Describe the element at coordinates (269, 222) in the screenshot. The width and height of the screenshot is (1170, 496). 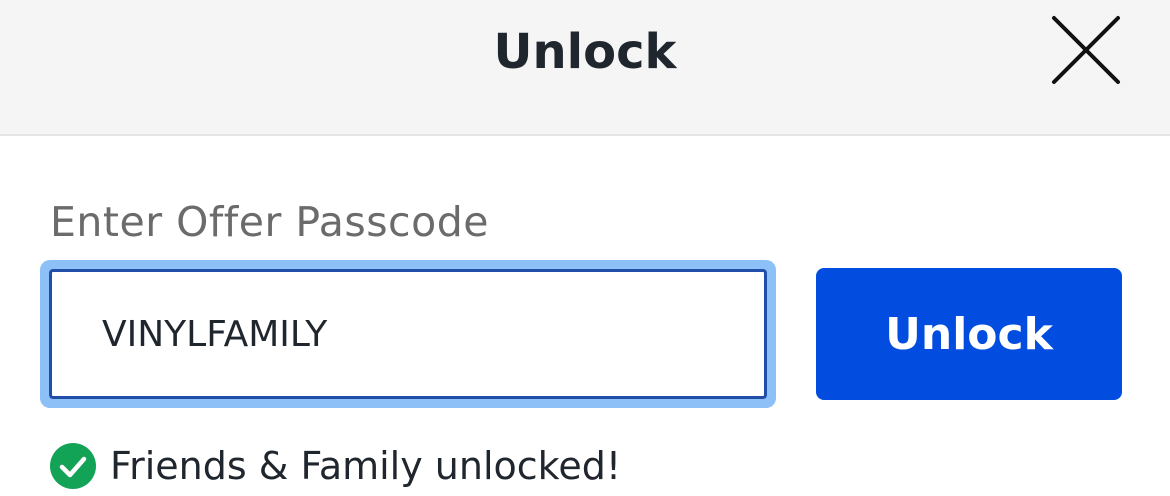
I see `passcode-label: Enter Offer Passcode` at that location.